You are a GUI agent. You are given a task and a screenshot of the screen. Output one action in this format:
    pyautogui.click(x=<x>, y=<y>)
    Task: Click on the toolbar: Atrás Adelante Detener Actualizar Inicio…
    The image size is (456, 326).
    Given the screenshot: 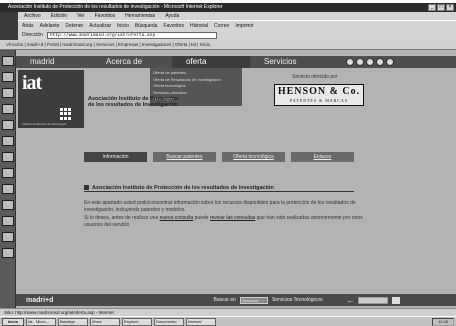 What is the action you would take?
    pyautogui.click(x=237, y=25)
    